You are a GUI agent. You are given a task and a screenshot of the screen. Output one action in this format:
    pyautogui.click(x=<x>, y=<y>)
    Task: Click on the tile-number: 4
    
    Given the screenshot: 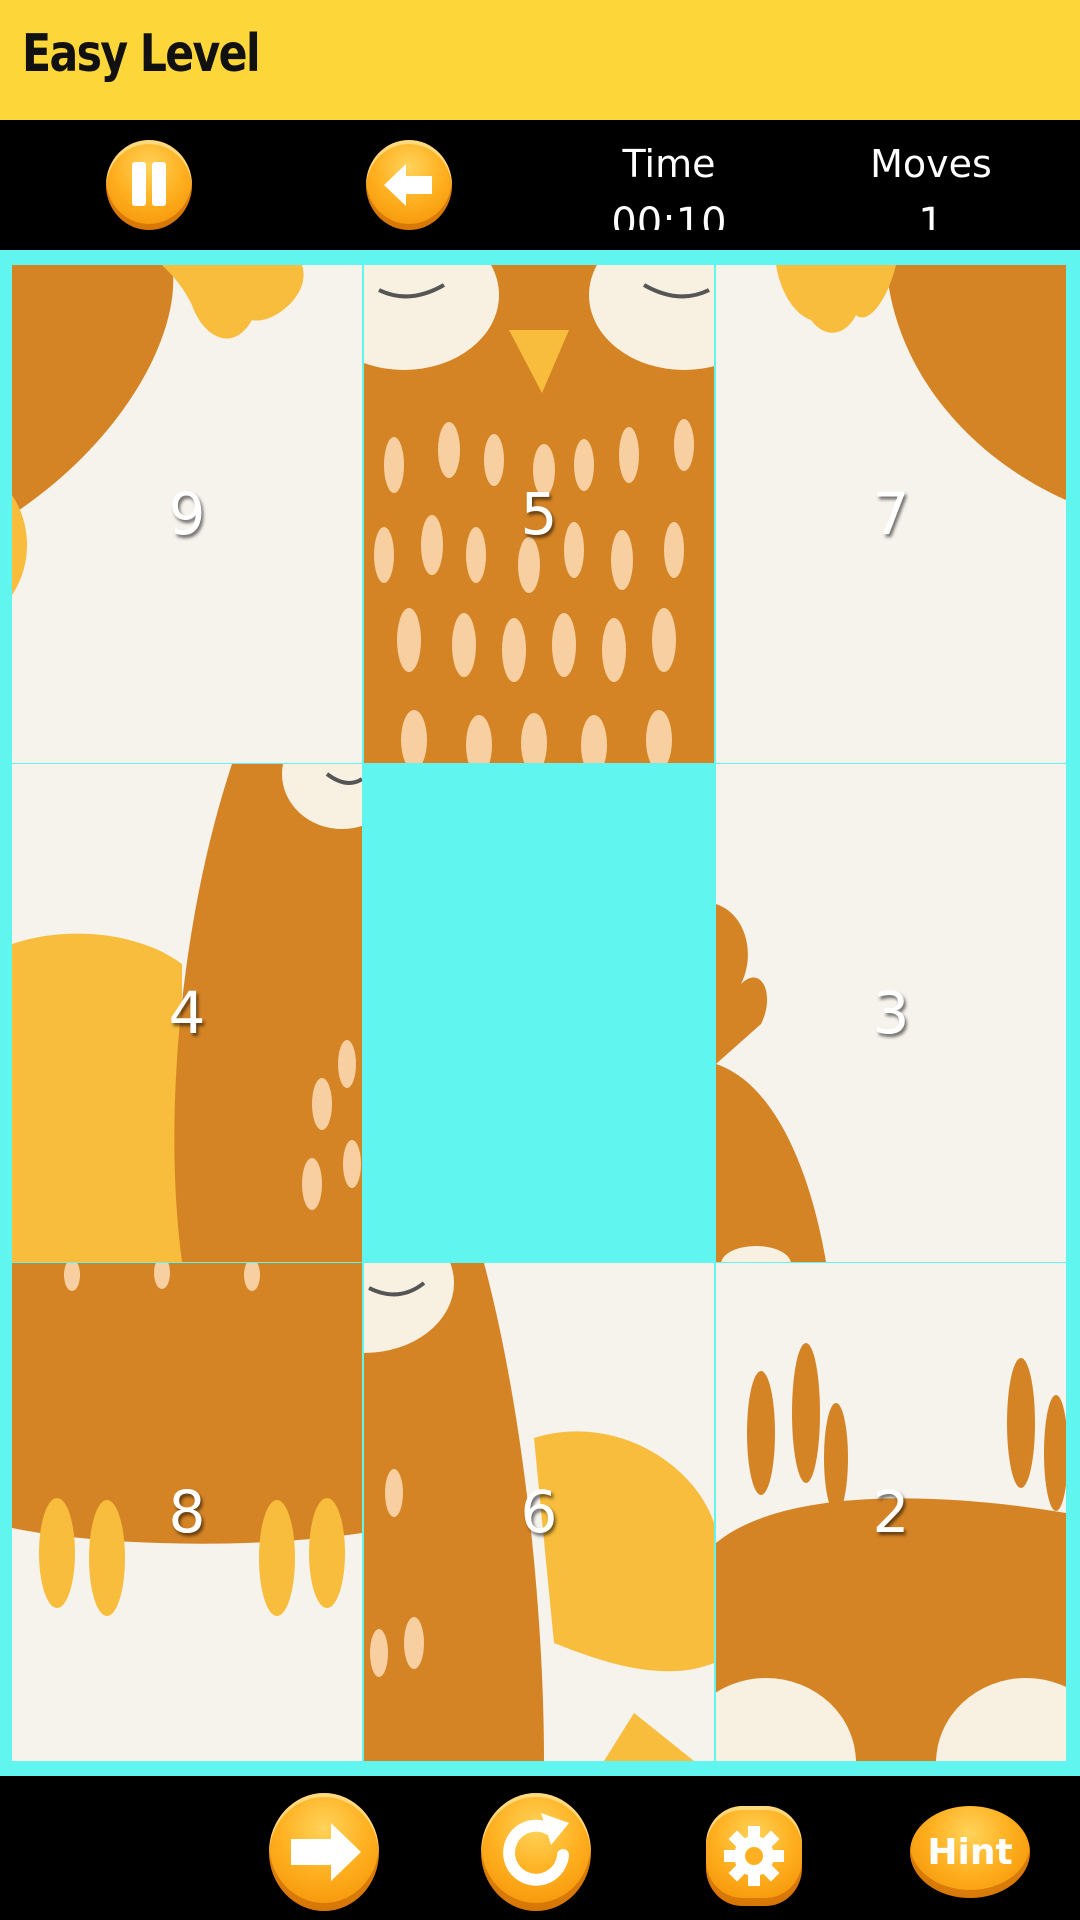 What is the action you would take?
    pyautogui.click(x=187, y=1013)
    